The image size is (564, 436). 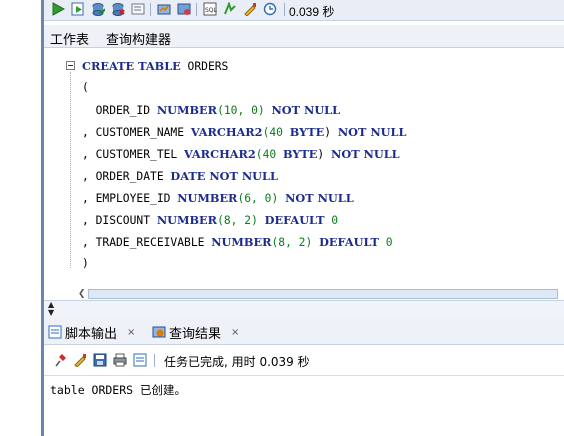 I want to click on fold-guide, so click(x=70, y=170).